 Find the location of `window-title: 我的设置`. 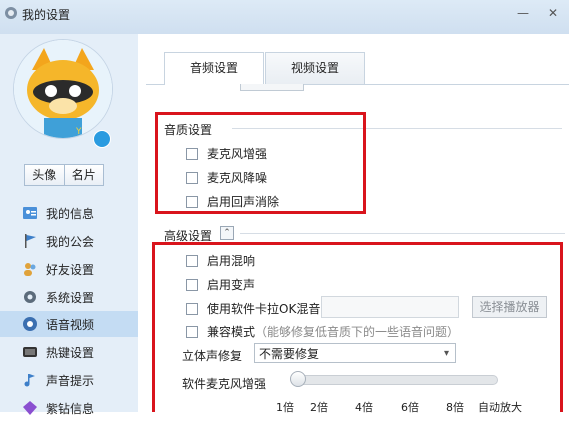

window-title: 我的设置 is located at coordinates (46, 15).